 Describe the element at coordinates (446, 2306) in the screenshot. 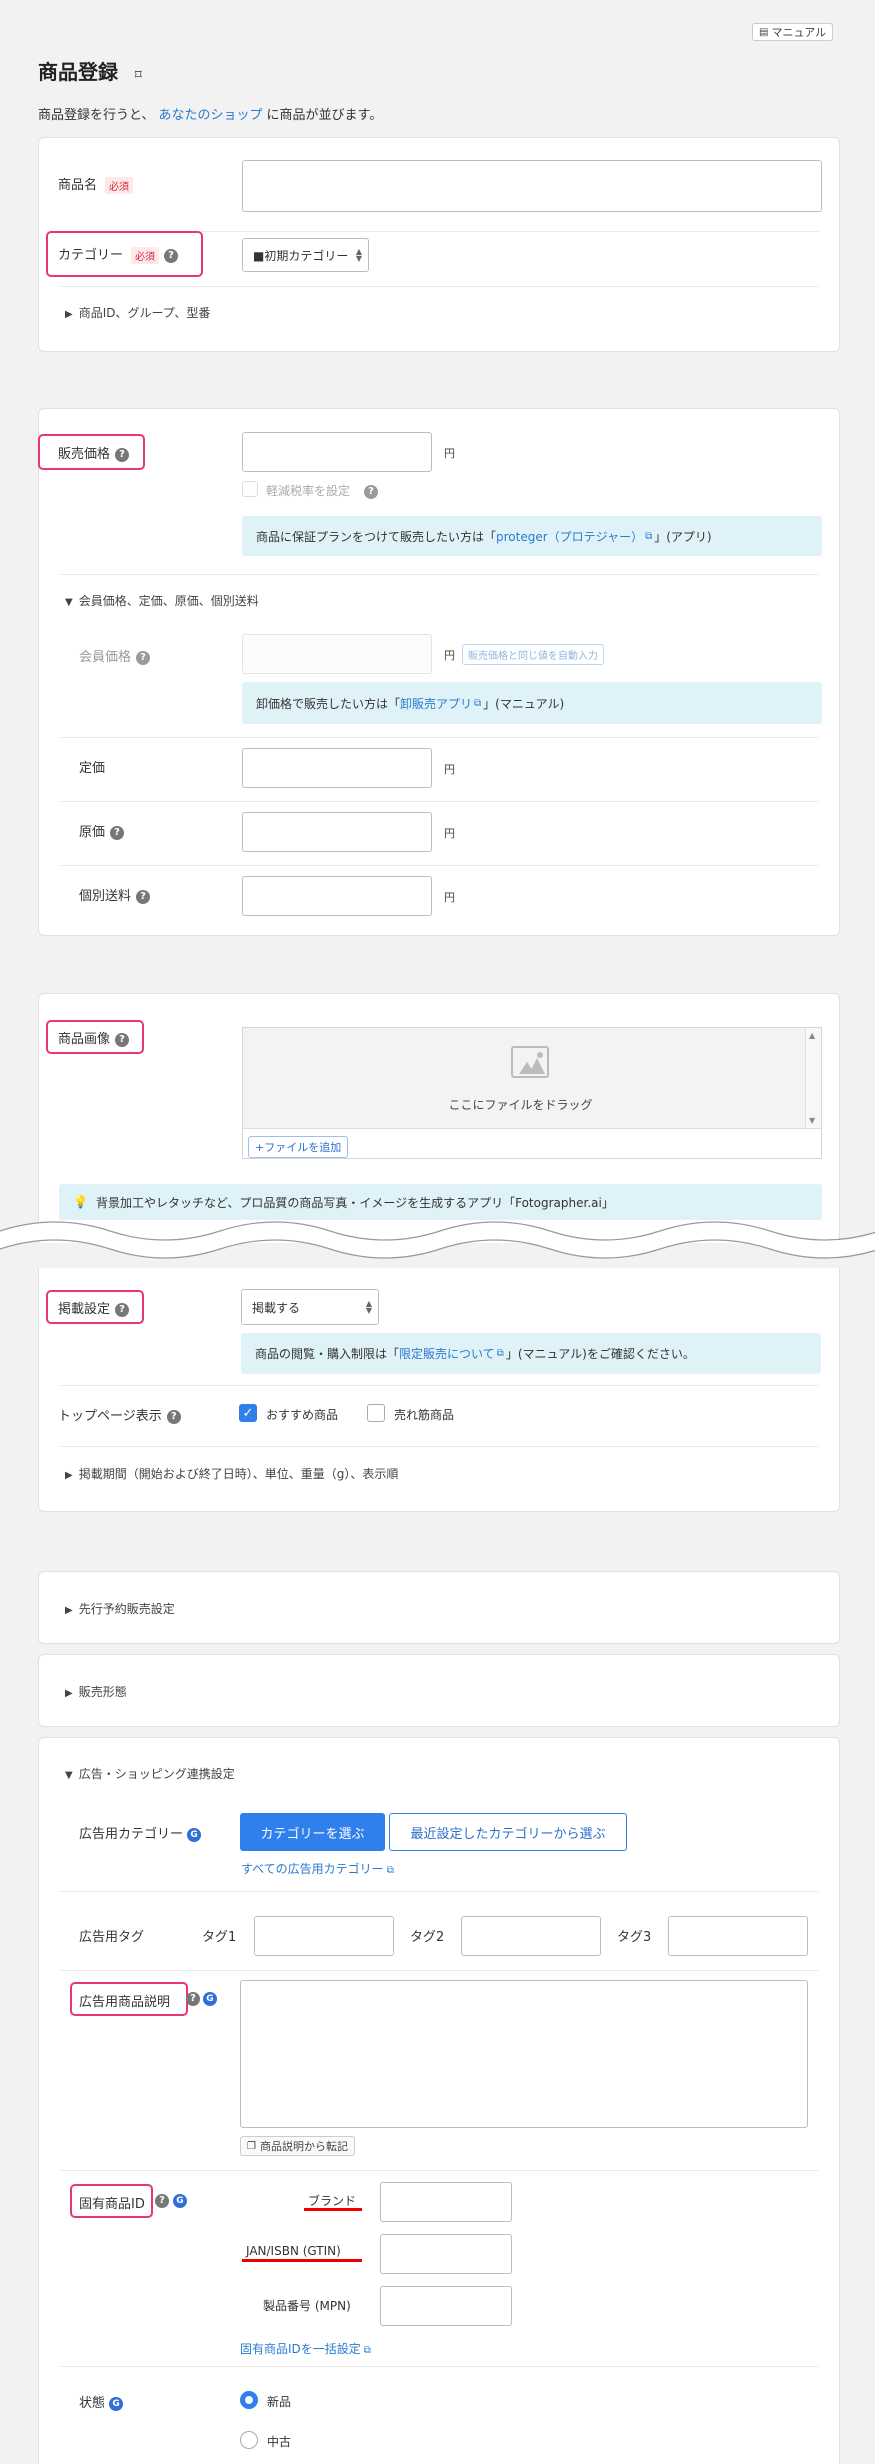

I see `mpn-input` at that location.